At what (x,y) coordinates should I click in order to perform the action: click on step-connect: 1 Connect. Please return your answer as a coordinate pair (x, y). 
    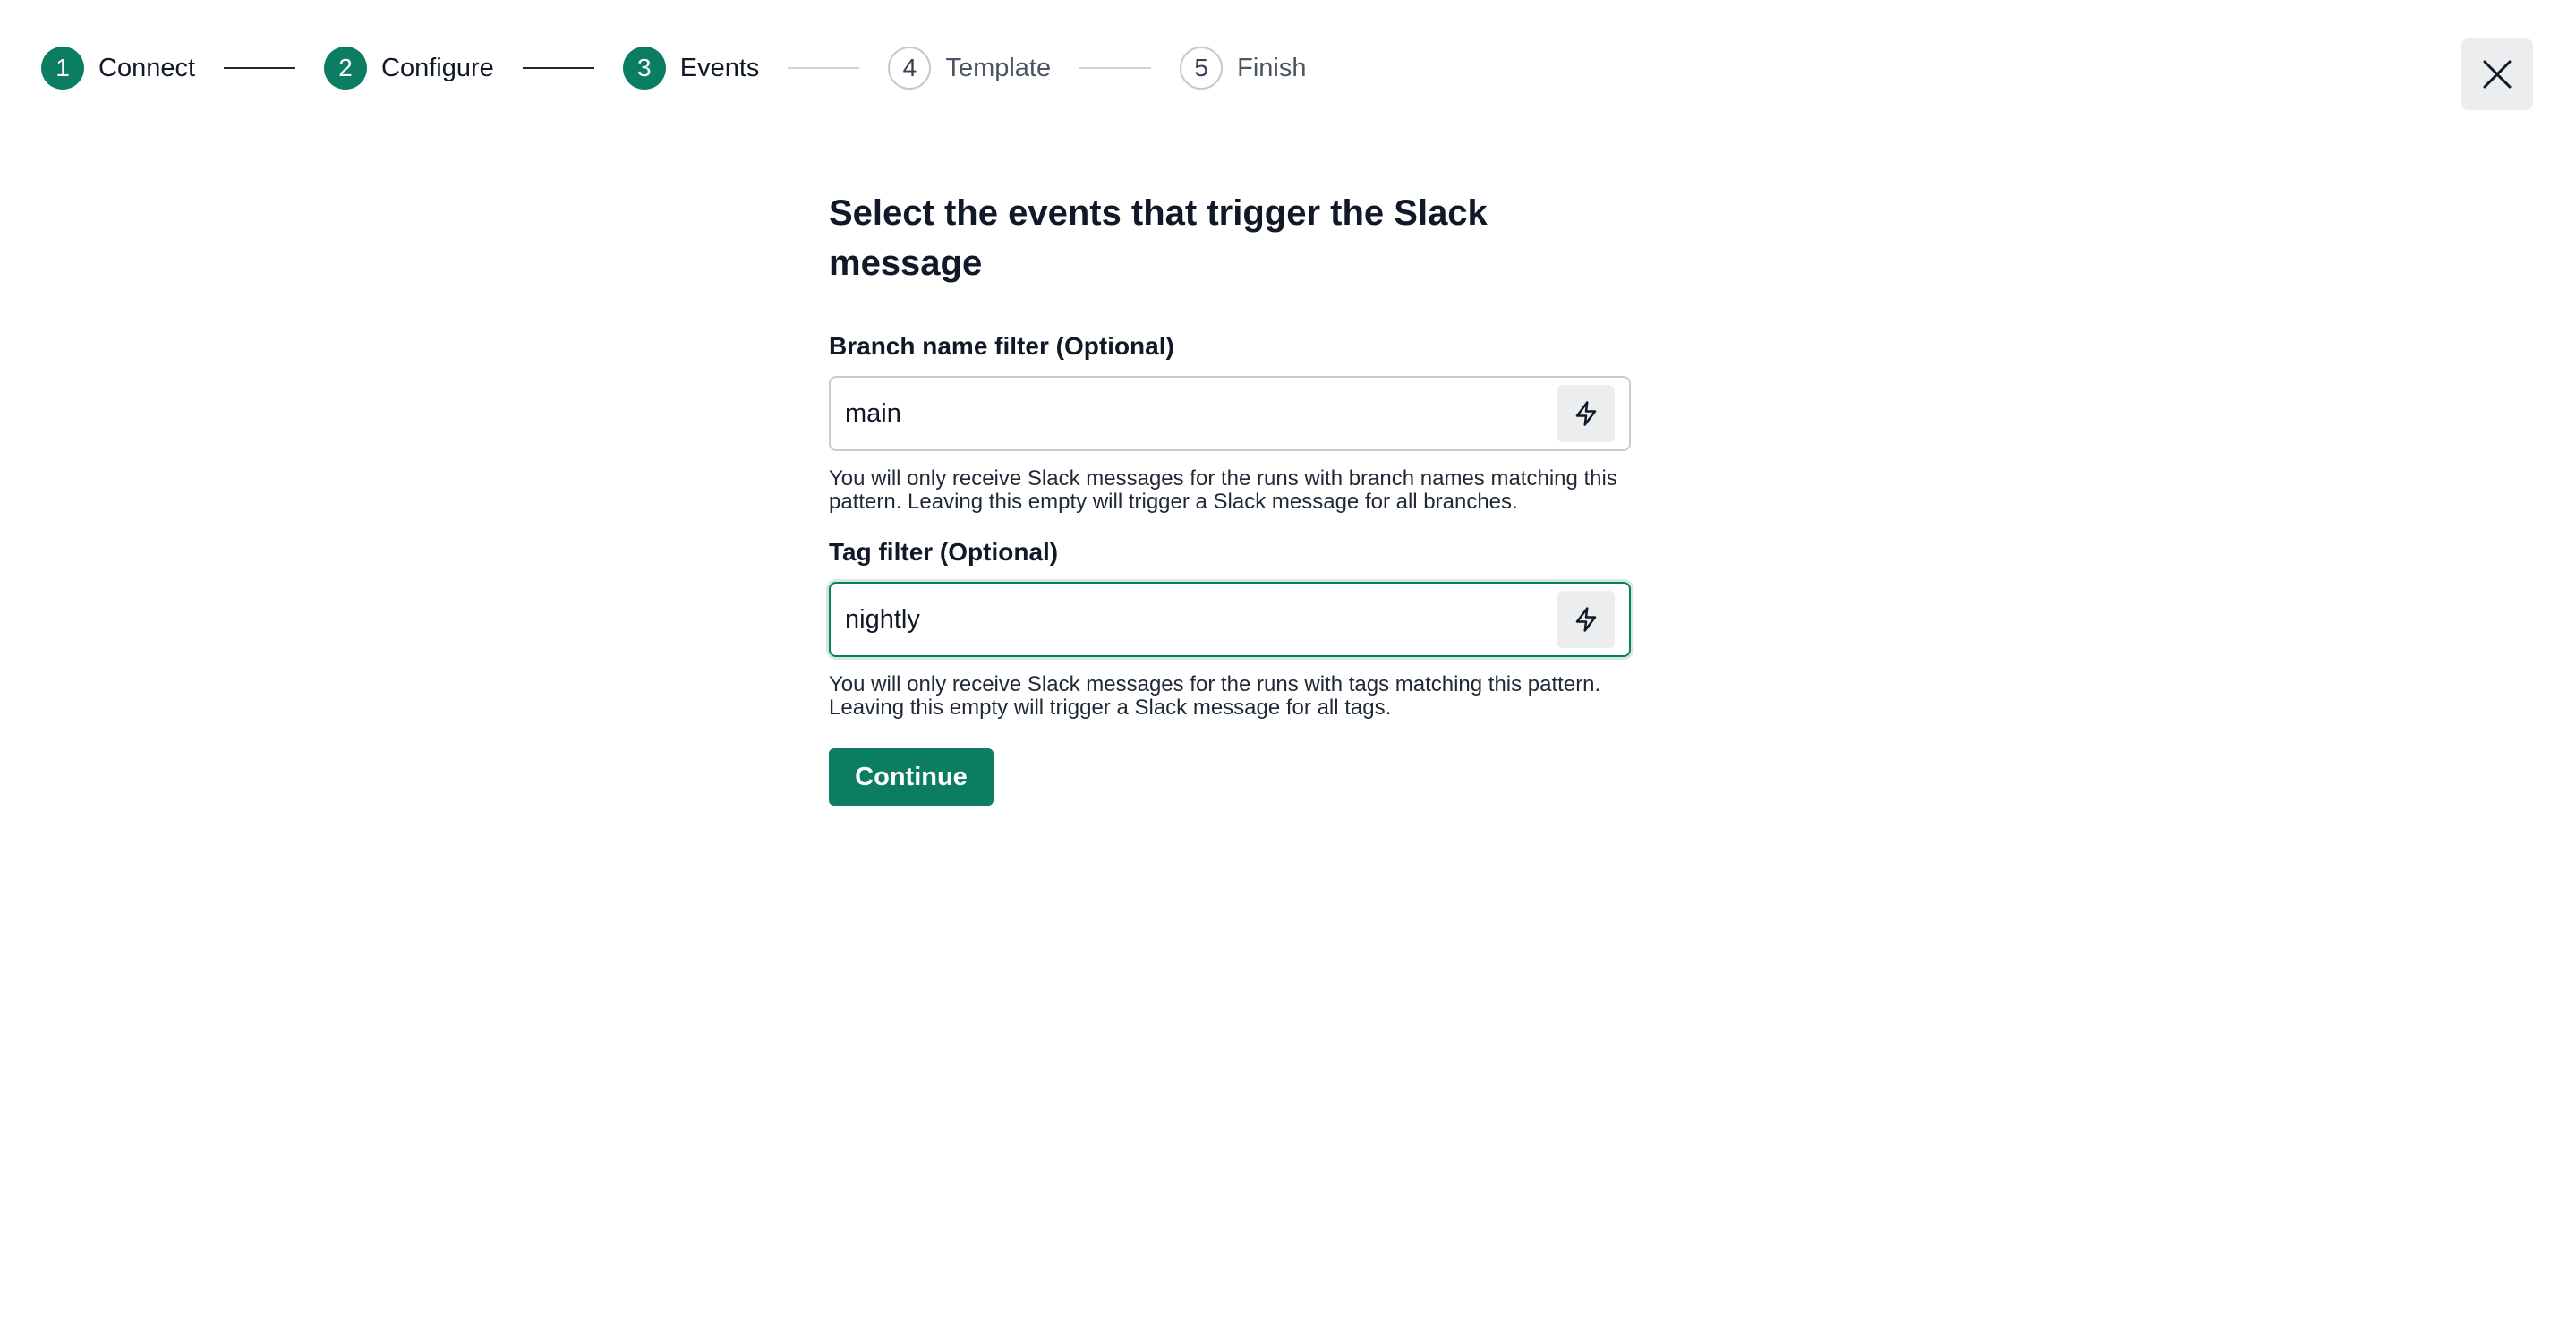
    Looking at the image, I should click on (118, 68).